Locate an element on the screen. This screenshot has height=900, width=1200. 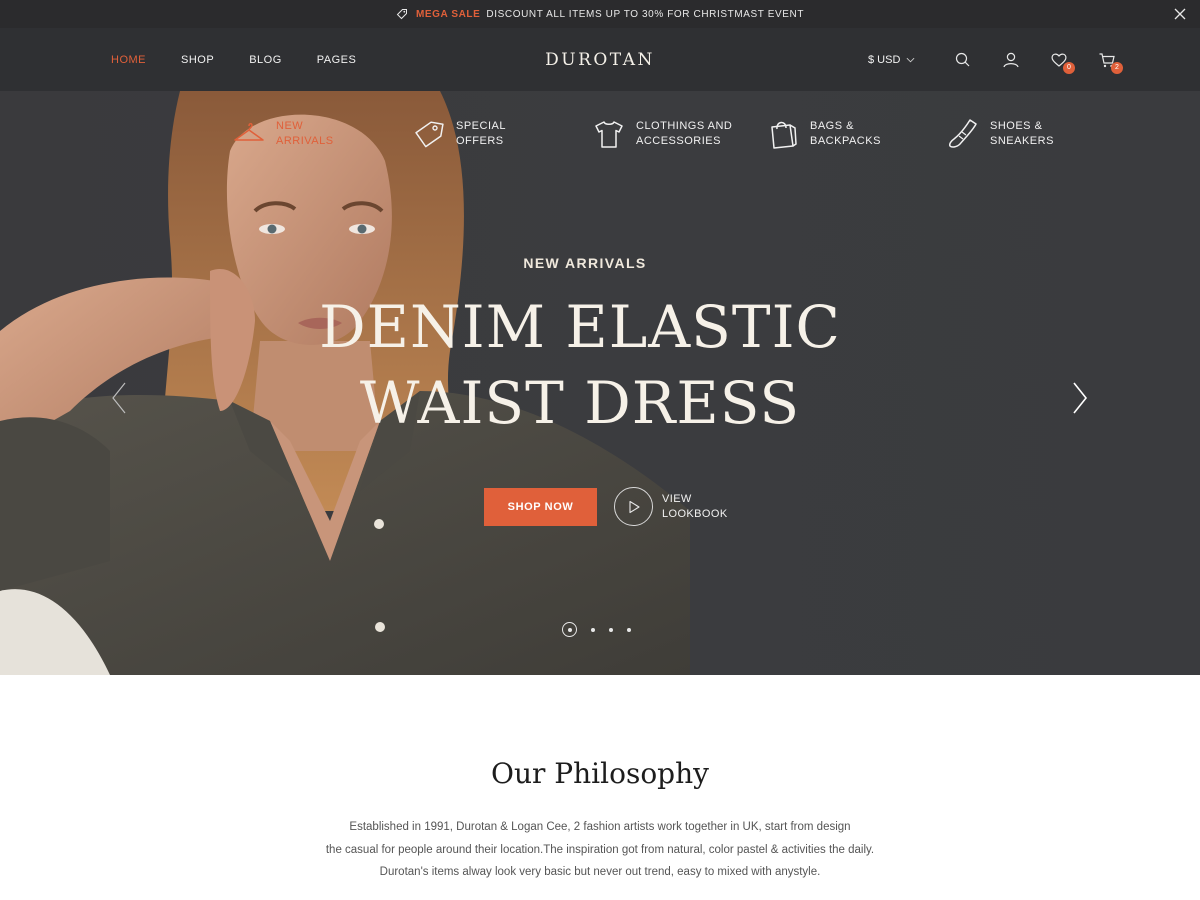
chevron-down-icon is located at coordinates (910, 59).